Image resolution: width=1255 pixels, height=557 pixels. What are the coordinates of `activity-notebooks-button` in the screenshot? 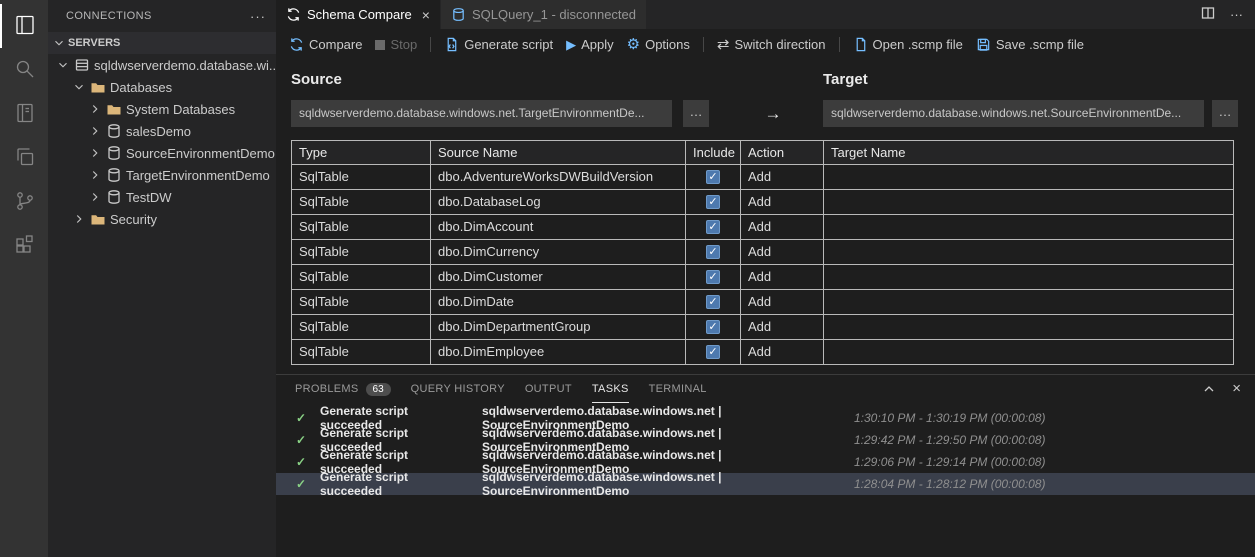 It's located at (24, 114).